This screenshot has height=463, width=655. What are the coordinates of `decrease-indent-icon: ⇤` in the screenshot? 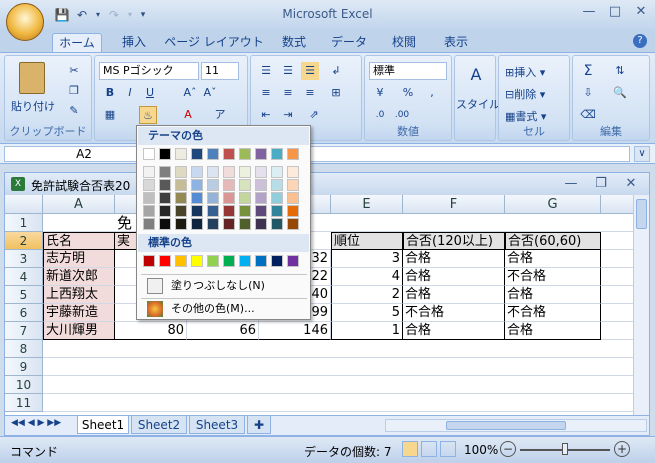 It's located at (266, 115).